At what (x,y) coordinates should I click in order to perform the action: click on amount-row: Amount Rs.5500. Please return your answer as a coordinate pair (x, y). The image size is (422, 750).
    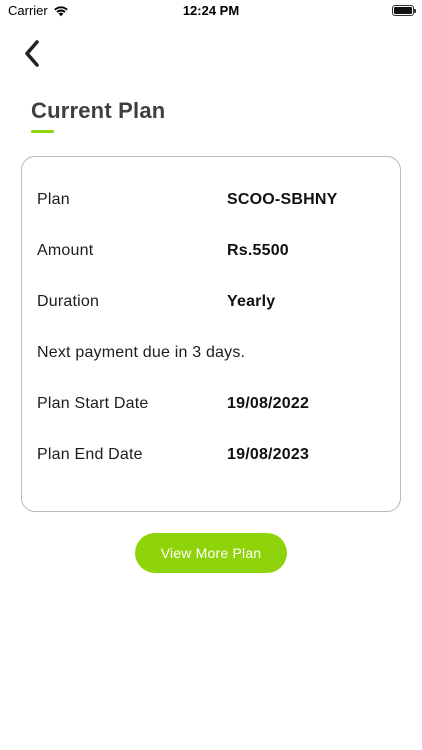
    Looking at the image, I should click on (213, 254).